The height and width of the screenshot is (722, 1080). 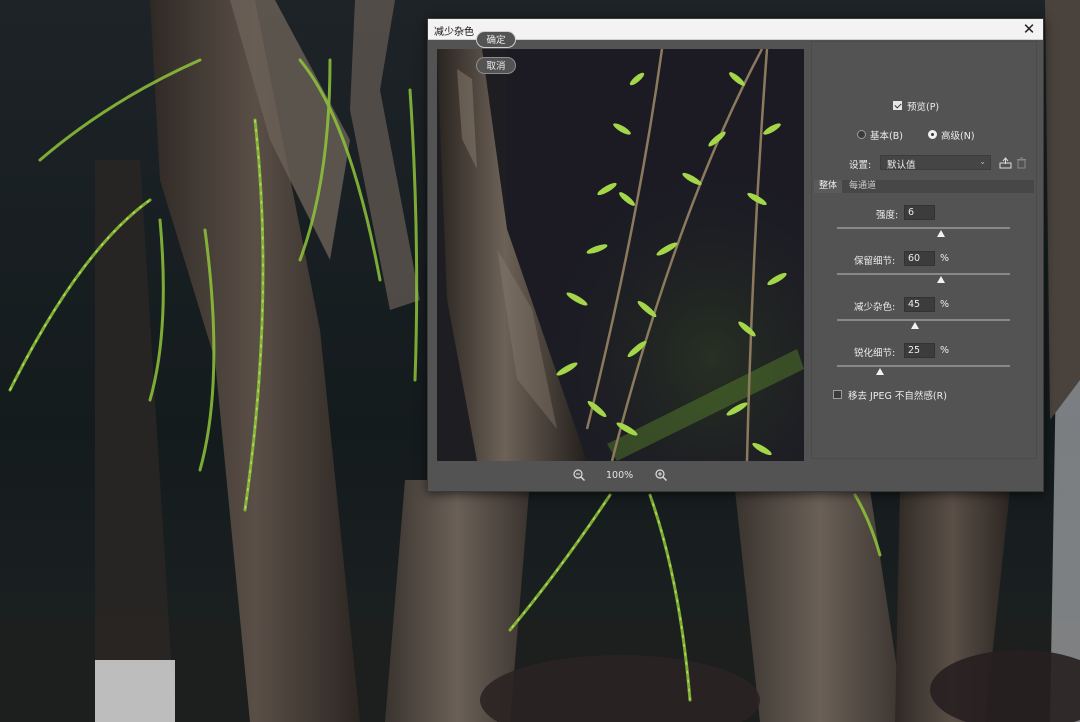 I want to click on trash-icon, so click(x=1021, y=163).